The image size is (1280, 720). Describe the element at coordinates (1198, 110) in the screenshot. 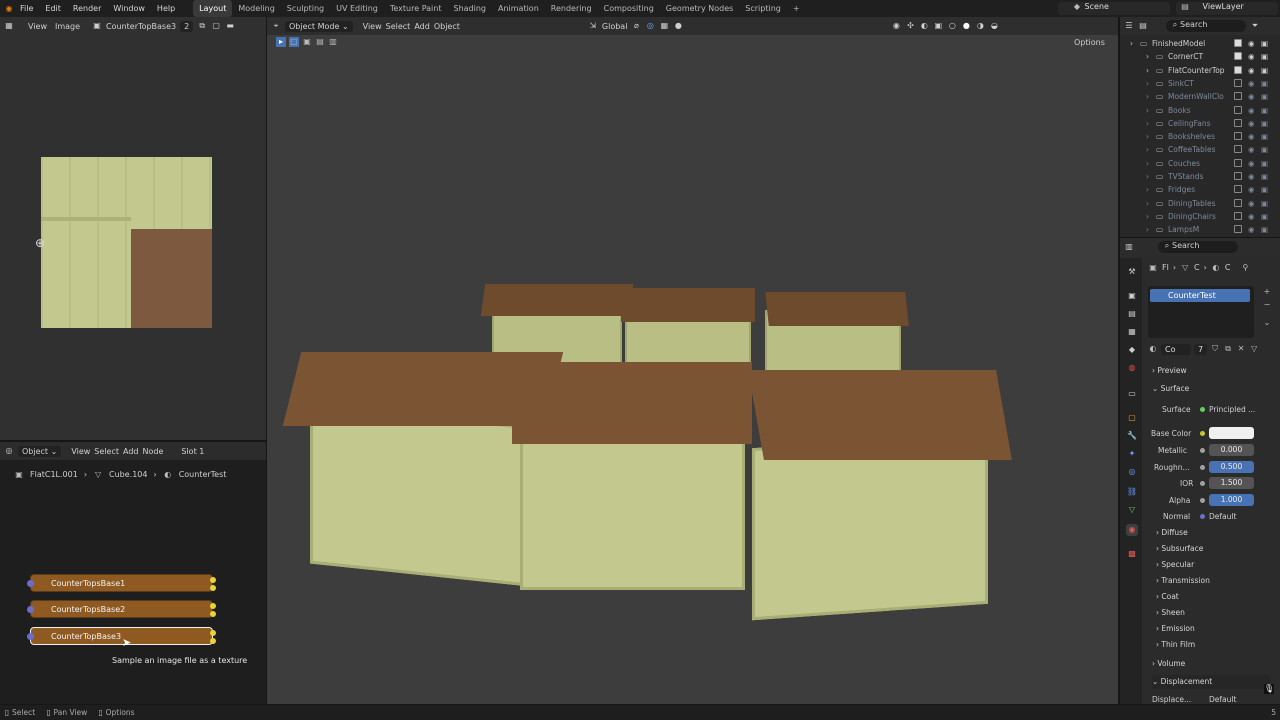

I see `outliner-row: › ▭ Books ◉ ▣` at that location.